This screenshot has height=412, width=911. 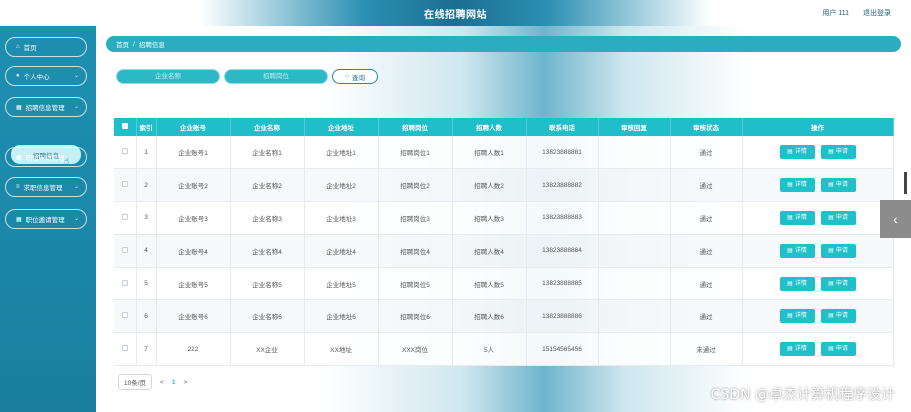 I want to click on sidebar-item-invitation-management: ▦ 职位邀请管理 ⌄, so click(x=46, y=219).